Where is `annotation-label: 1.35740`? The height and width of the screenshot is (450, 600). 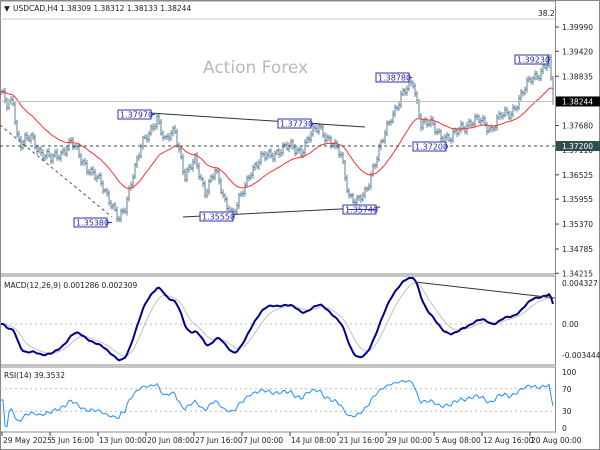
annotation-label: 1.35740 is located at coordinates (361, 210).